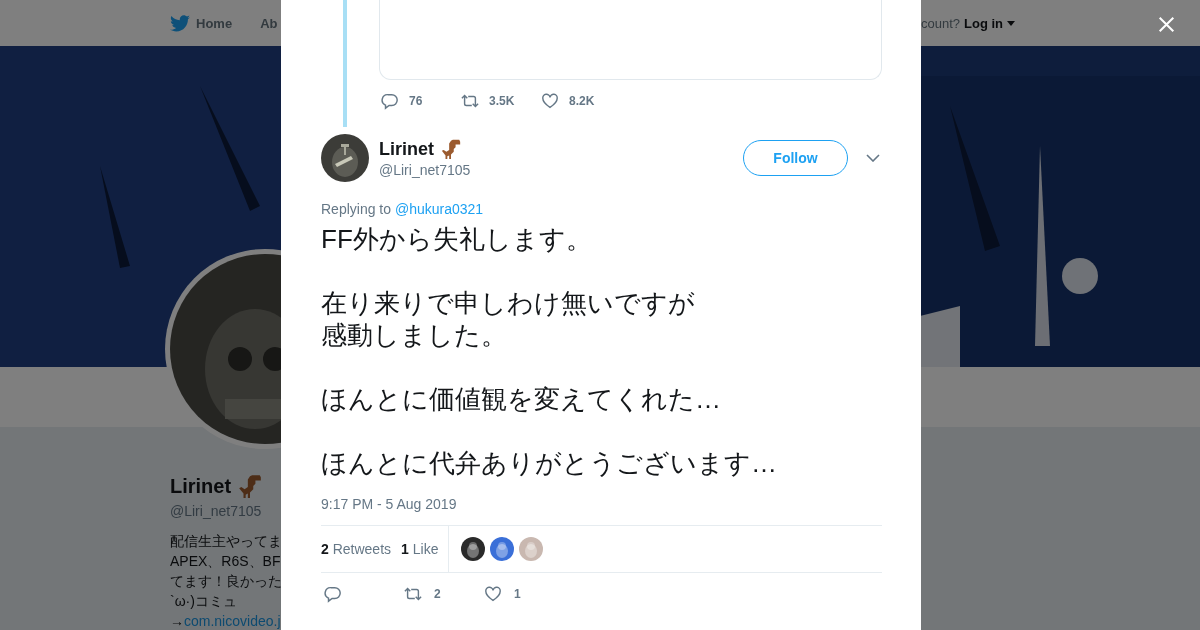 Image resolution: width=1200 pixels, height=630 pixels. What do you see at coordinates (420, 549) in the screenshot?
I see `stat-link: 1 Like` at bounding box center [420, 549].